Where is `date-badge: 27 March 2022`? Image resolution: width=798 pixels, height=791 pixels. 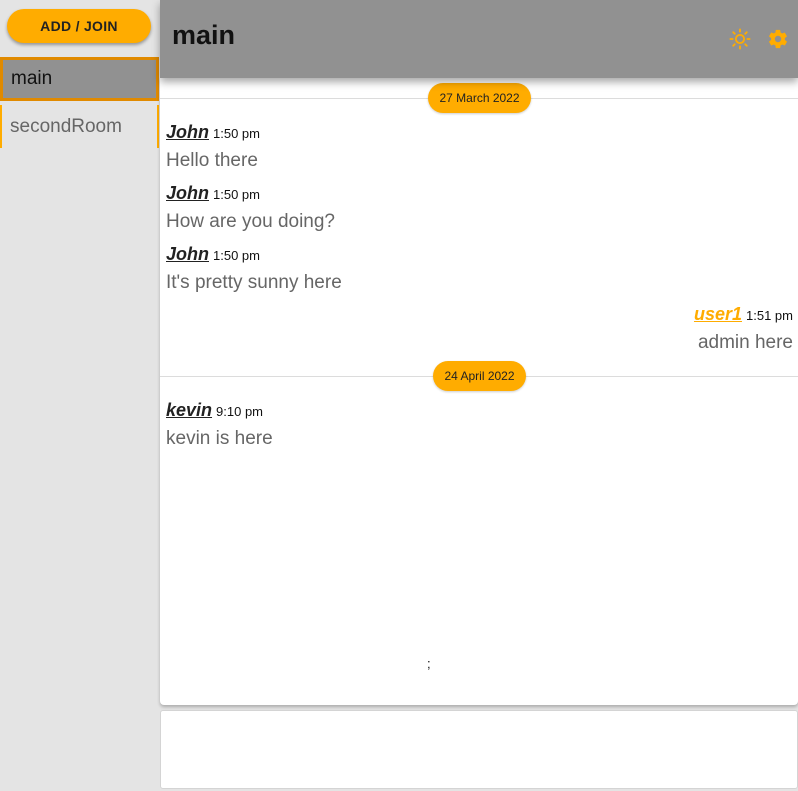
date-badge: 27 March 2022 is located at coordinates (479, 98).